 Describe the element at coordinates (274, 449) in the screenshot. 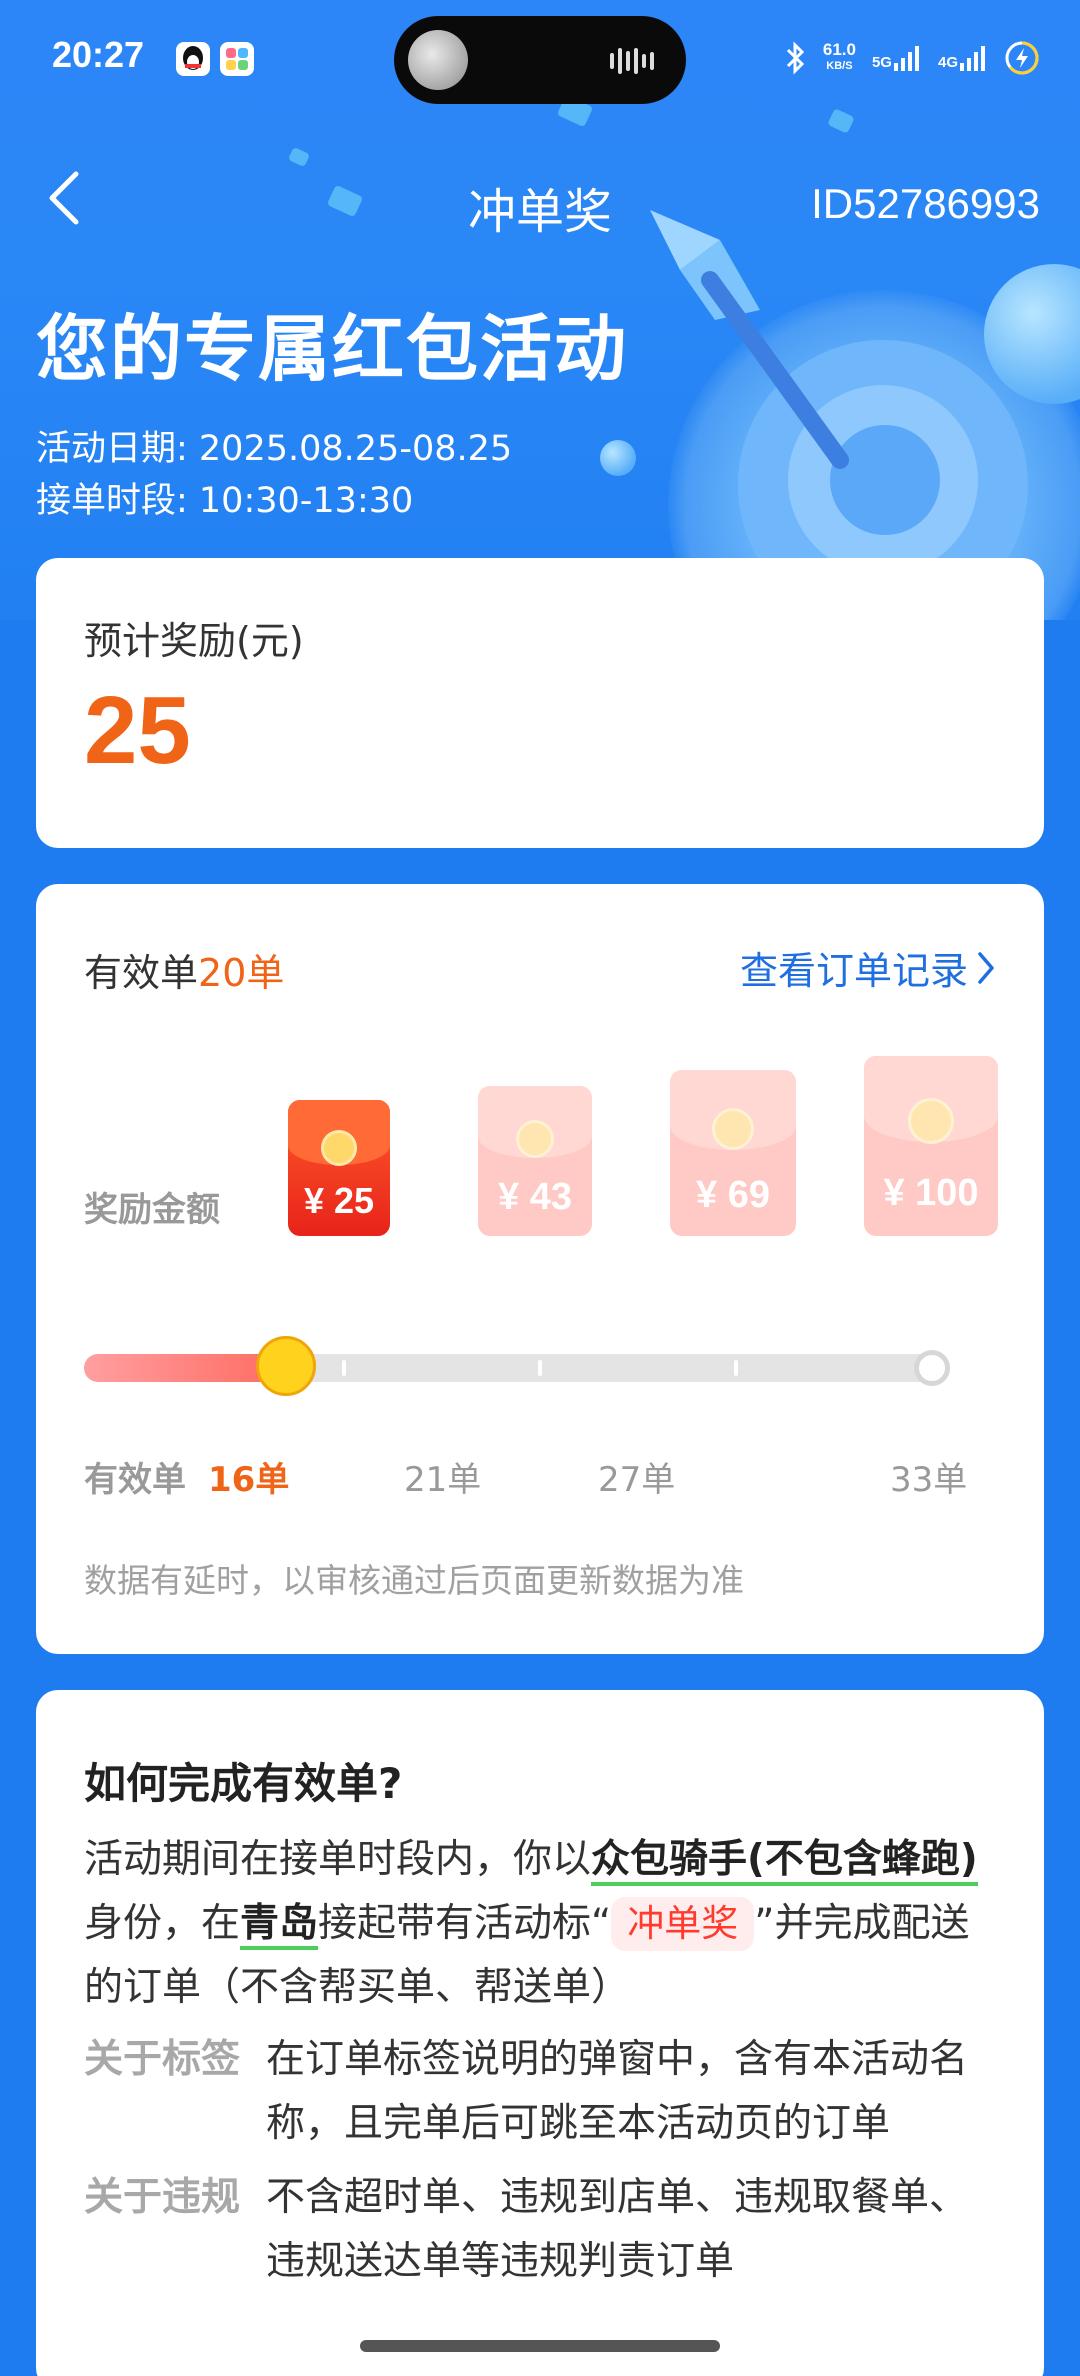

I see `activity-date: 活动日期: 2025.08.25-08.25` at that location.